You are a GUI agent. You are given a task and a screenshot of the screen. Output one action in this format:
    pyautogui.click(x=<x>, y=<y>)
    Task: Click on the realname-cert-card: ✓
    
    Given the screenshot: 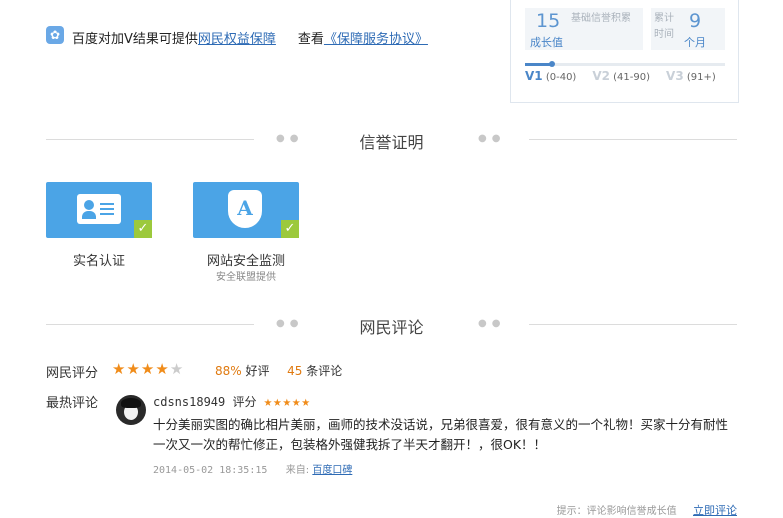 What is the action you would take?
    pyautogui.click(x=99, y=210)
    